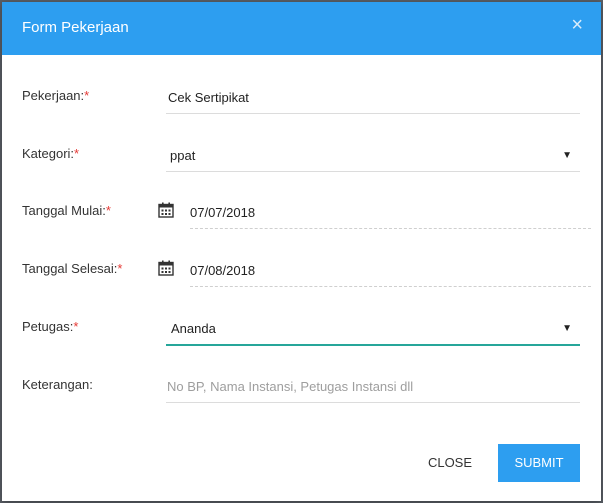  Describe the element at coordinates (577, 25) in the screenshot. I see `close-icon: ×` at that location.